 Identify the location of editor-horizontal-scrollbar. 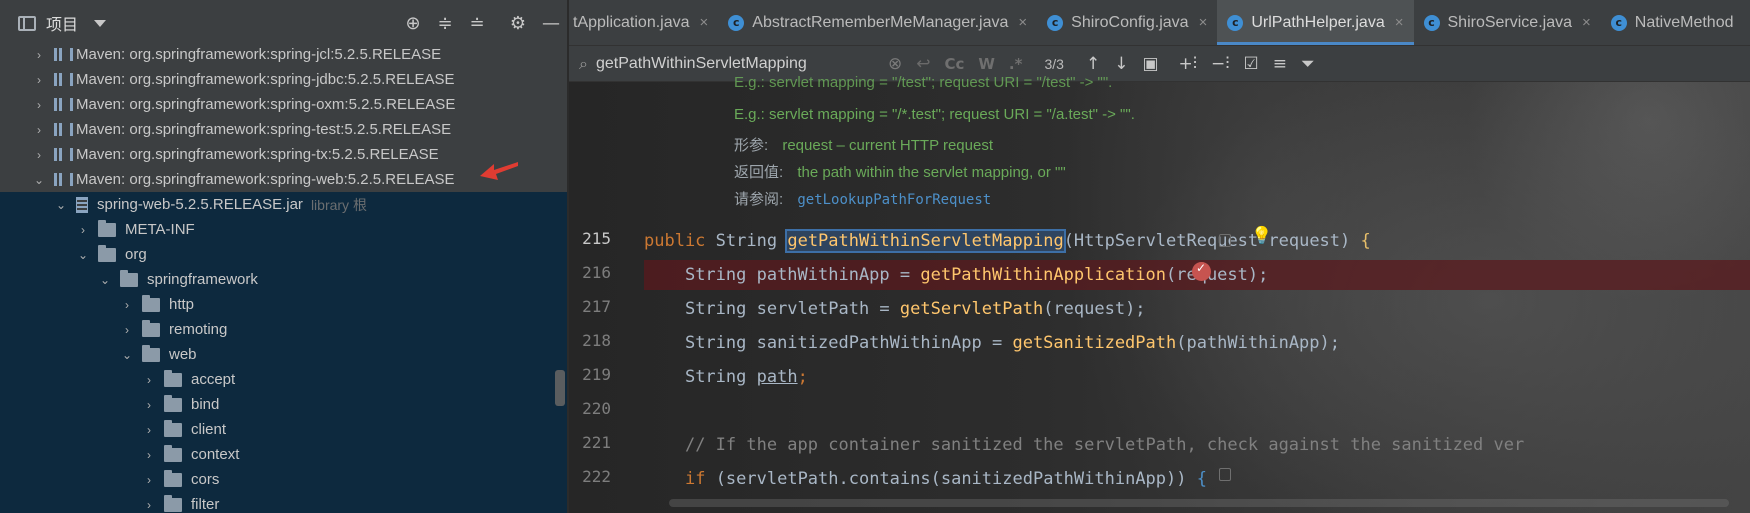
(1199, 503).